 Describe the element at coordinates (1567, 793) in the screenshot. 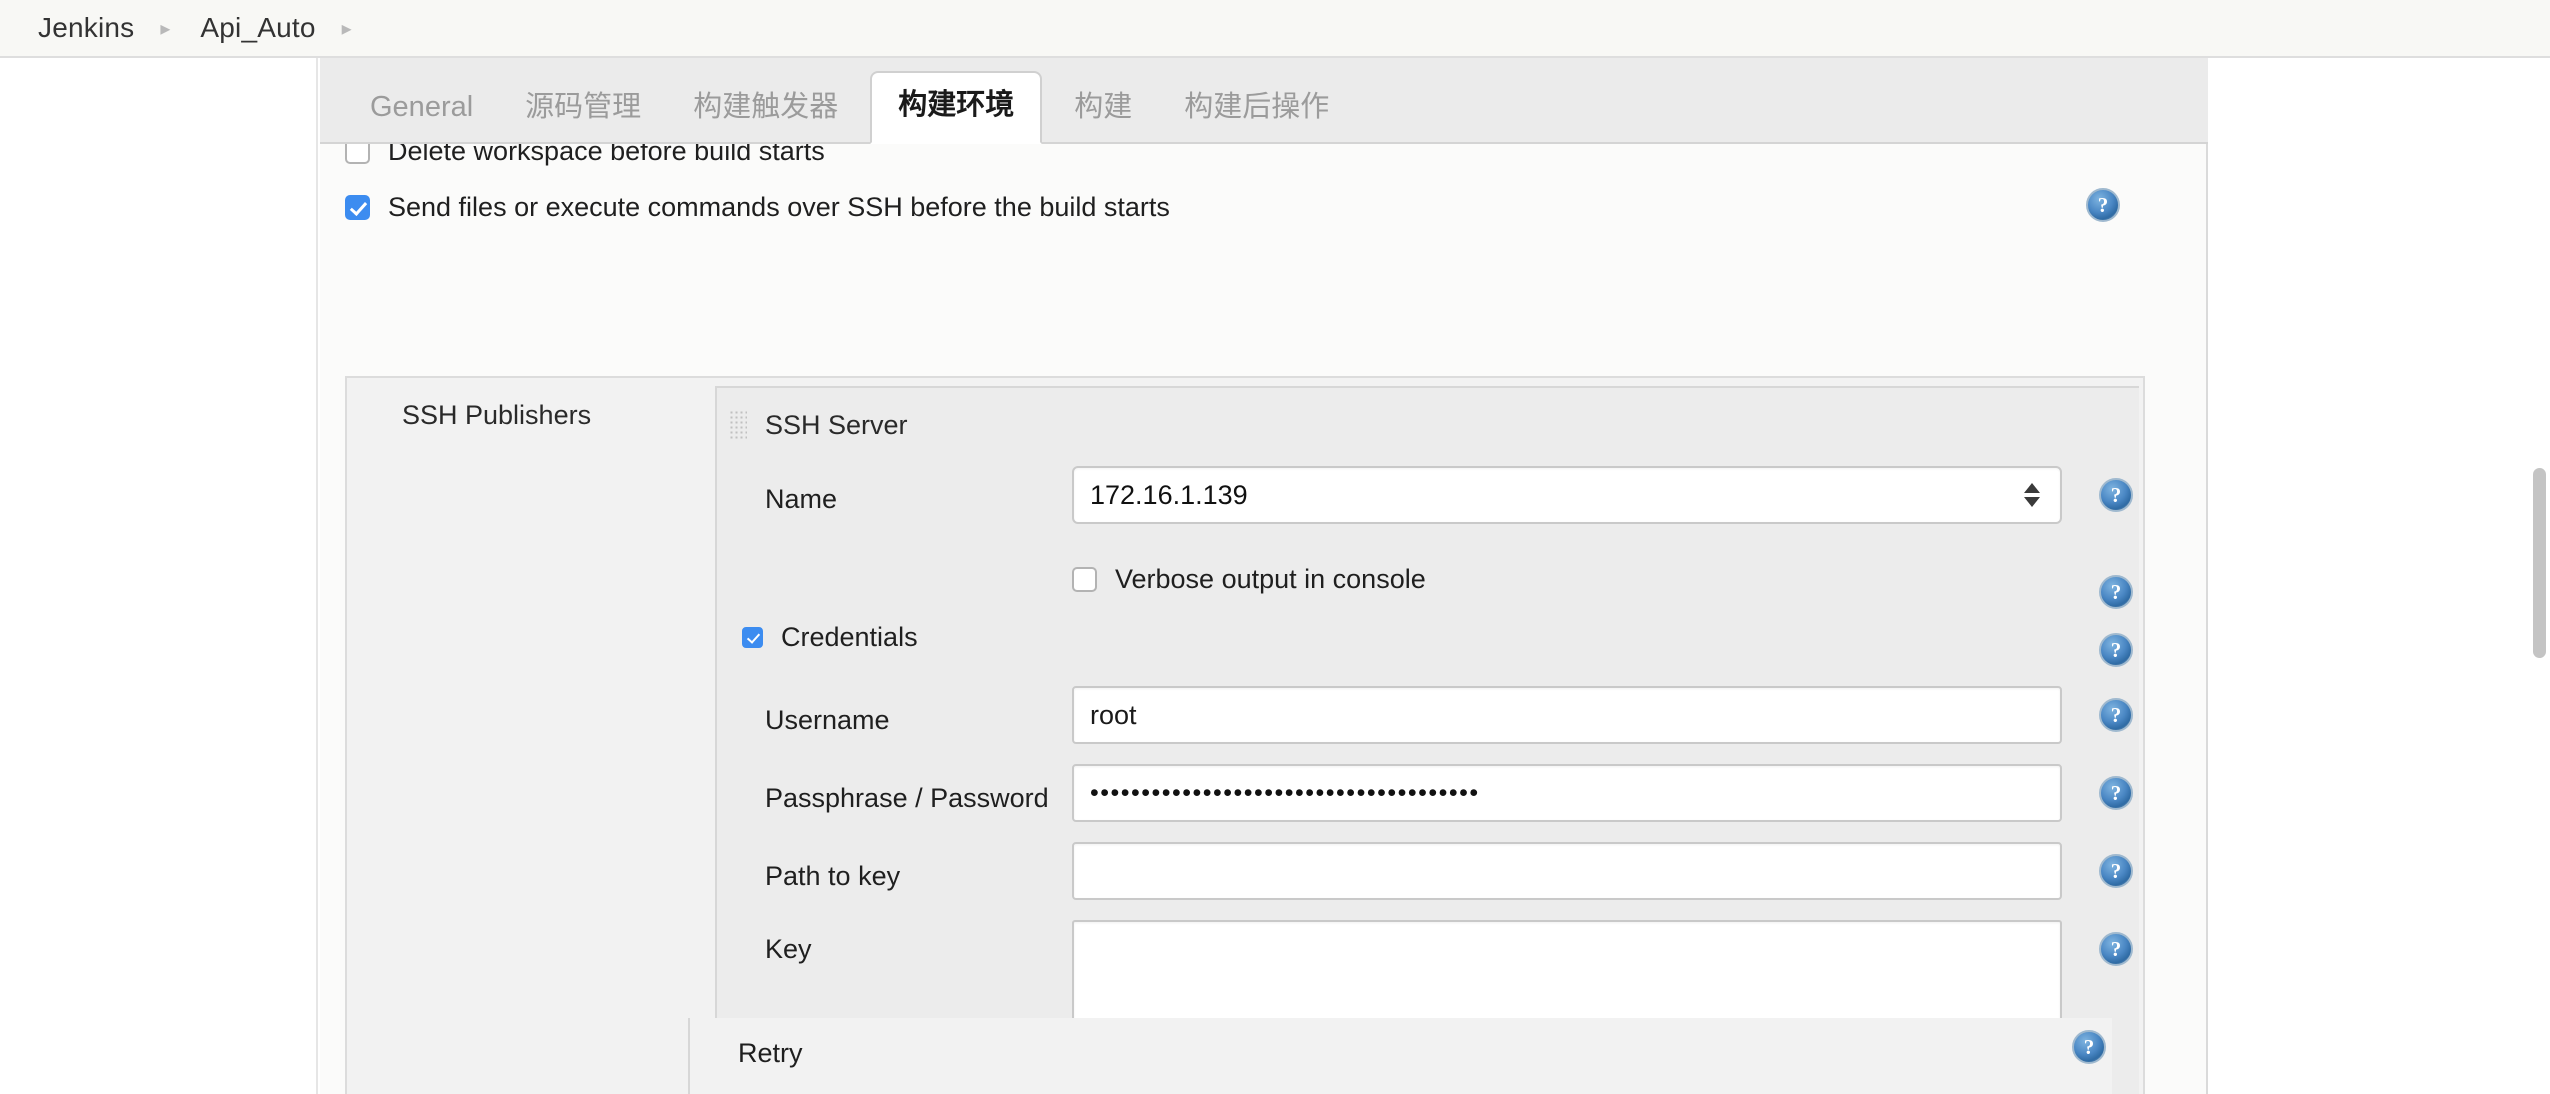

I see `password-input: ••••••••••••••••••••••••••••••••••••••` at that location.